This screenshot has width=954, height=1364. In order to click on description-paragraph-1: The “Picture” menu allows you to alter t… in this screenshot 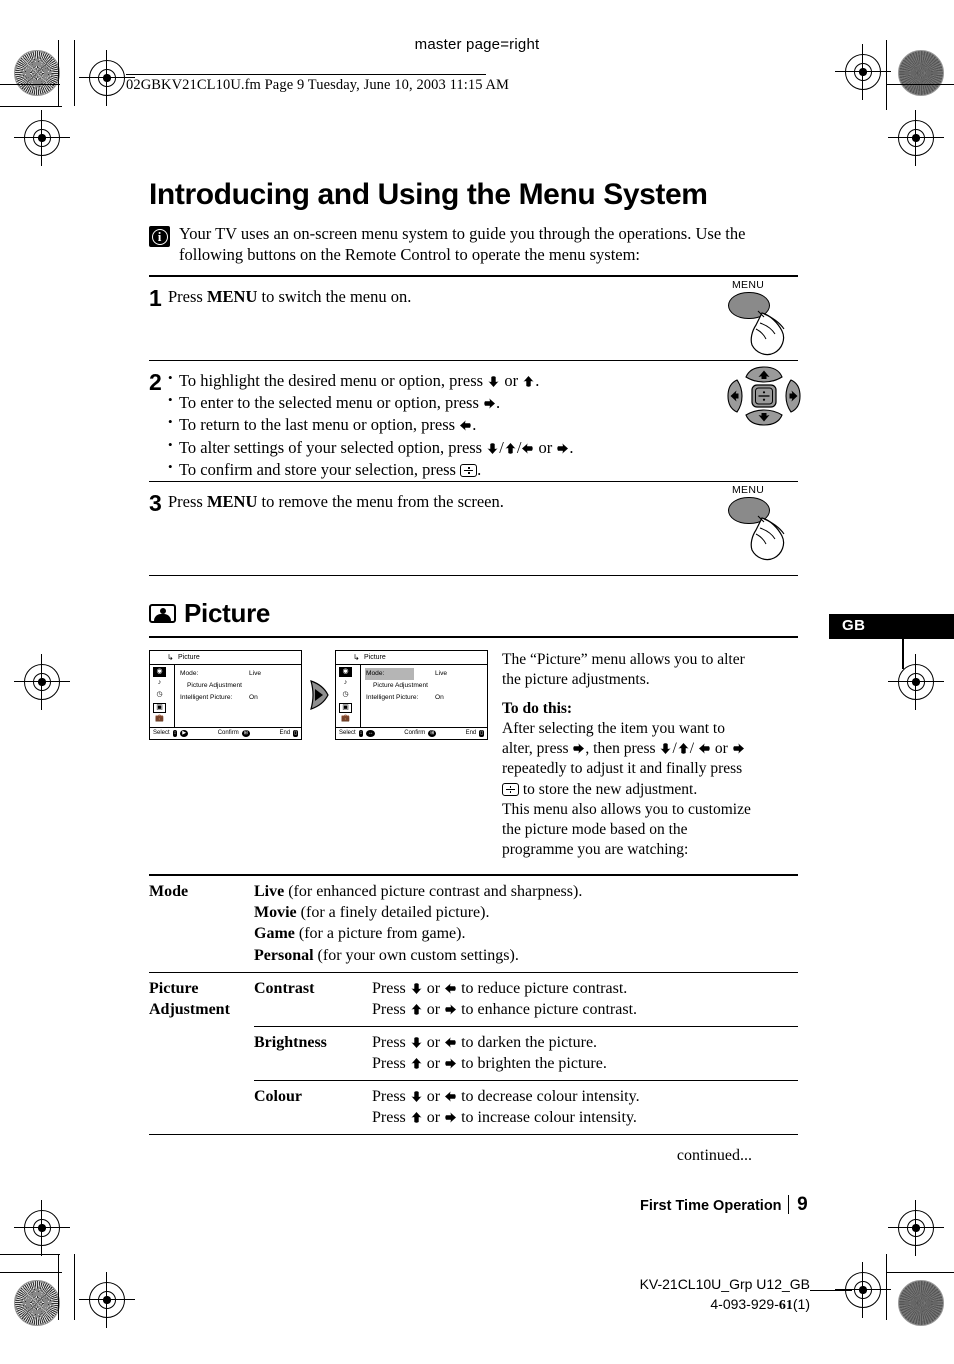, I will do `click(623, 669)`.